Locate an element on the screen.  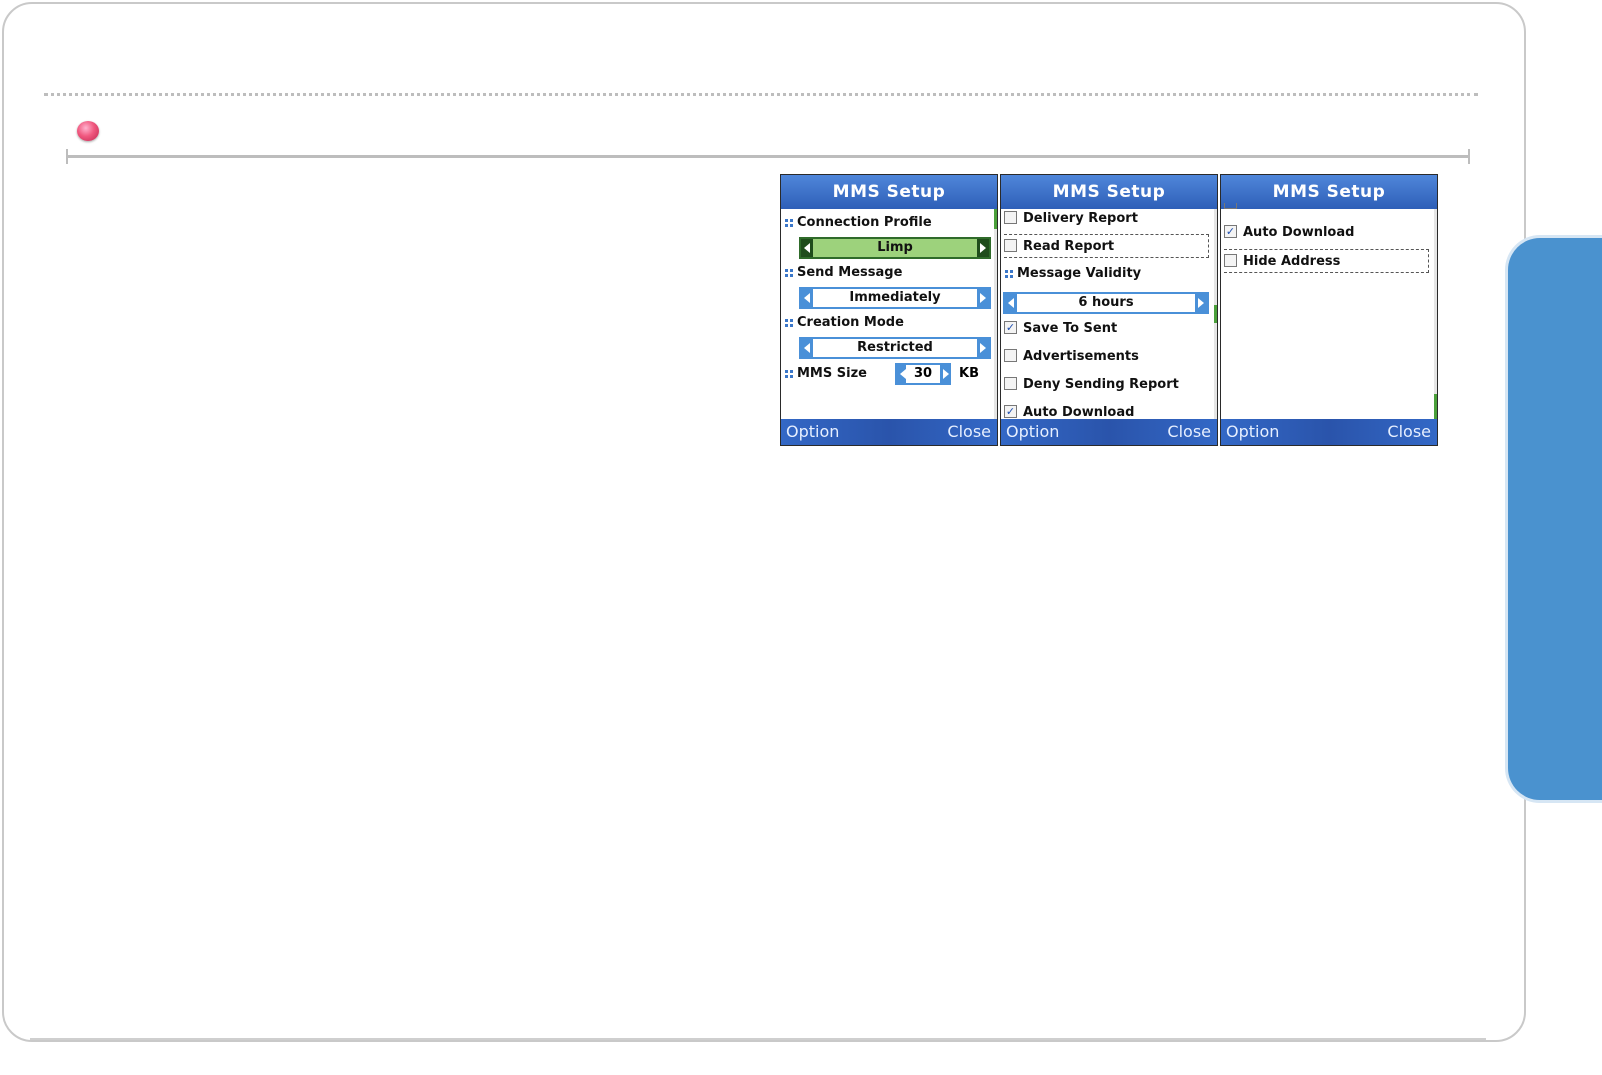
partial-checkbox is located at coordinates (1230, 206).